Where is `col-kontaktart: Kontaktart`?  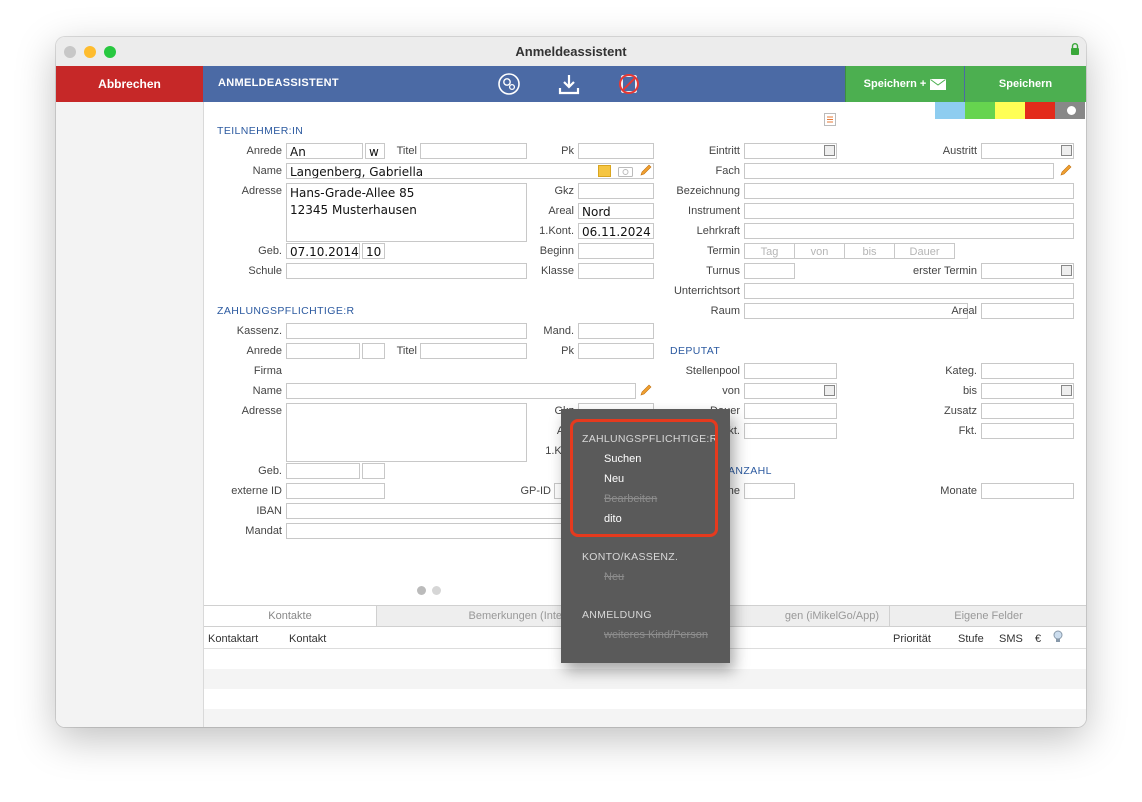 col-kontaktart: Kontaktart is located at coordinates (233, 639).